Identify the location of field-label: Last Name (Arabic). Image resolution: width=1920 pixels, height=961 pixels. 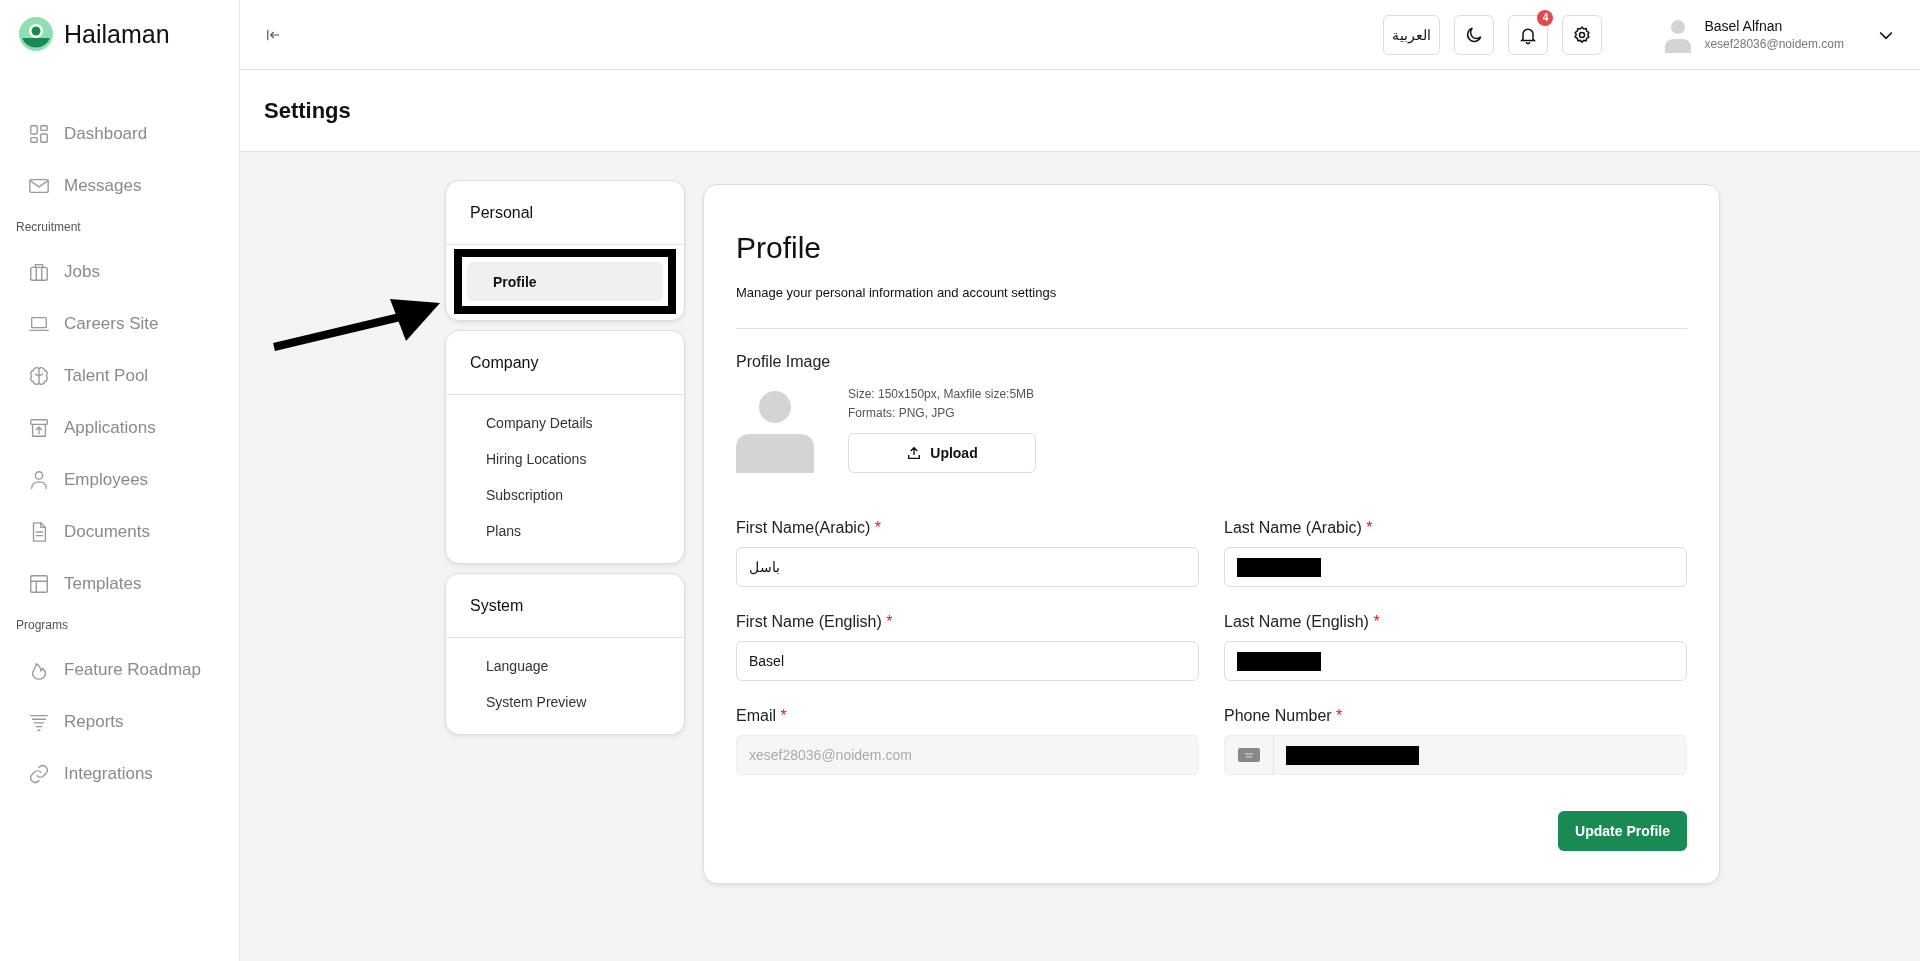
(1293, 527).